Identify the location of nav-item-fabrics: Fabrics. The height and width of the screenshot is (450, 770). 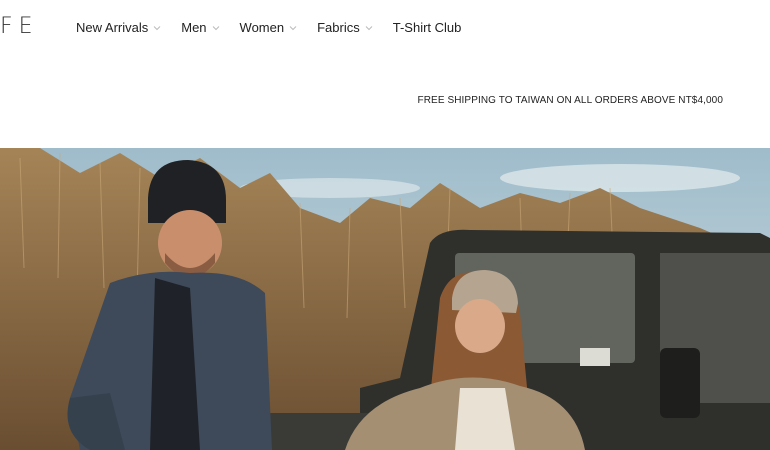
(345, 27).